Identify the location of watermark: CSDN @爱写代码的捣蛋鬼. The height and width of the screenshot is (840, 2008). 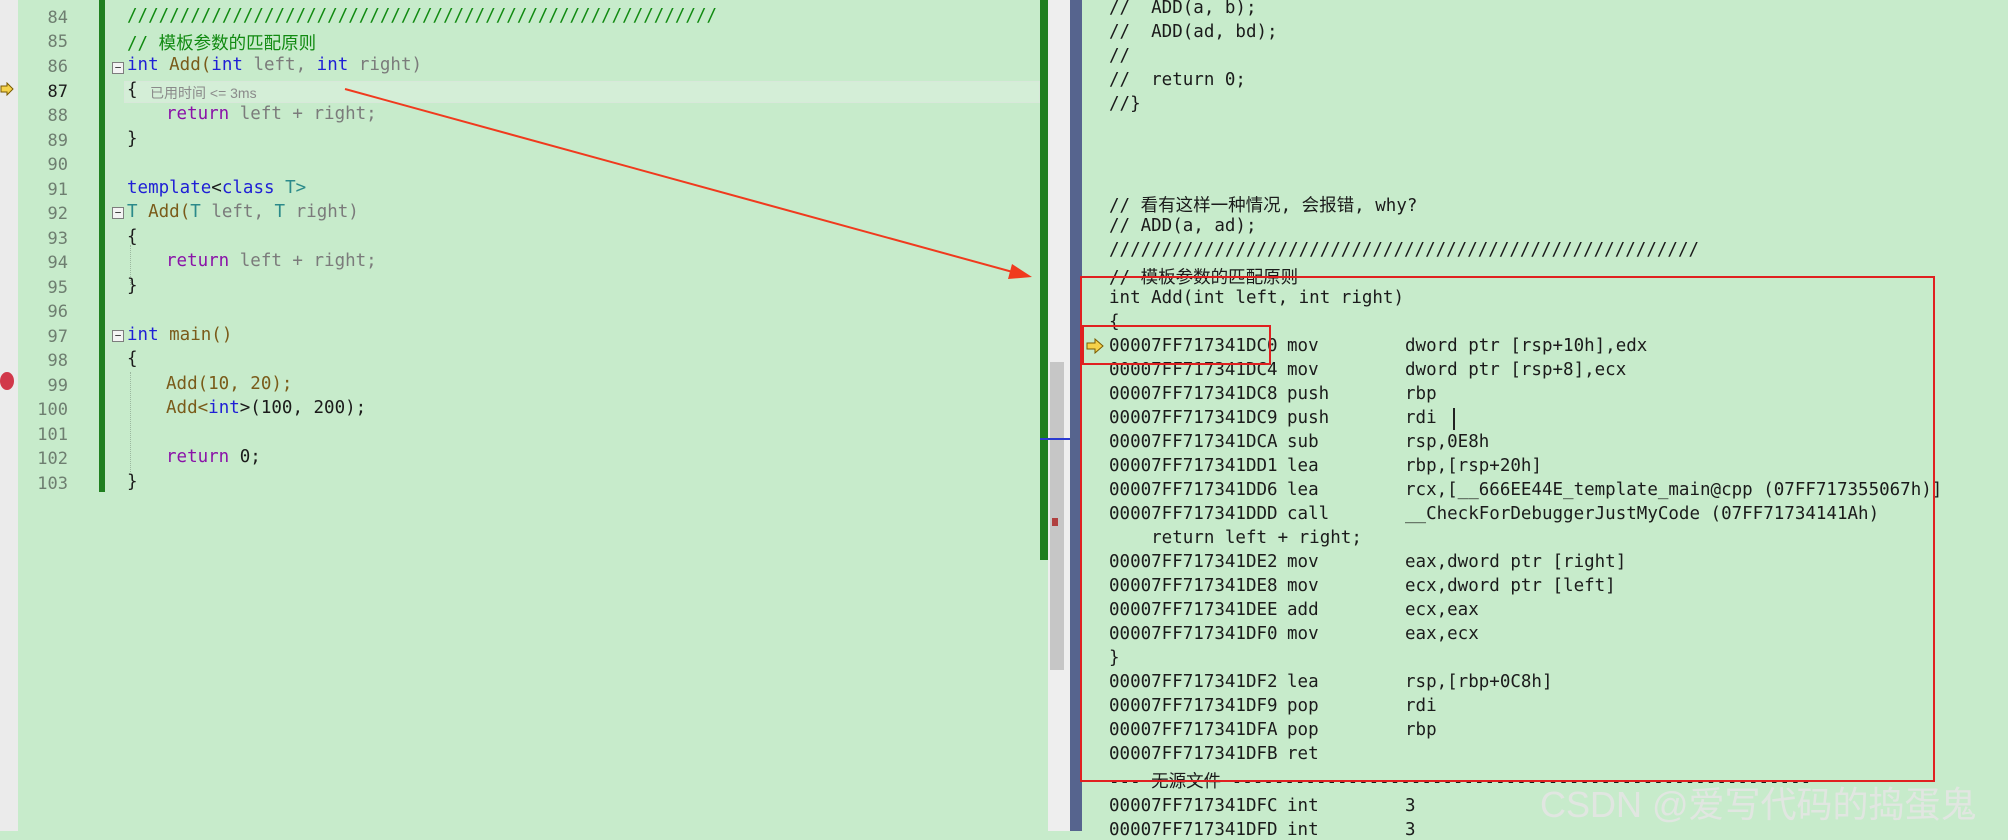
(1758, 804).